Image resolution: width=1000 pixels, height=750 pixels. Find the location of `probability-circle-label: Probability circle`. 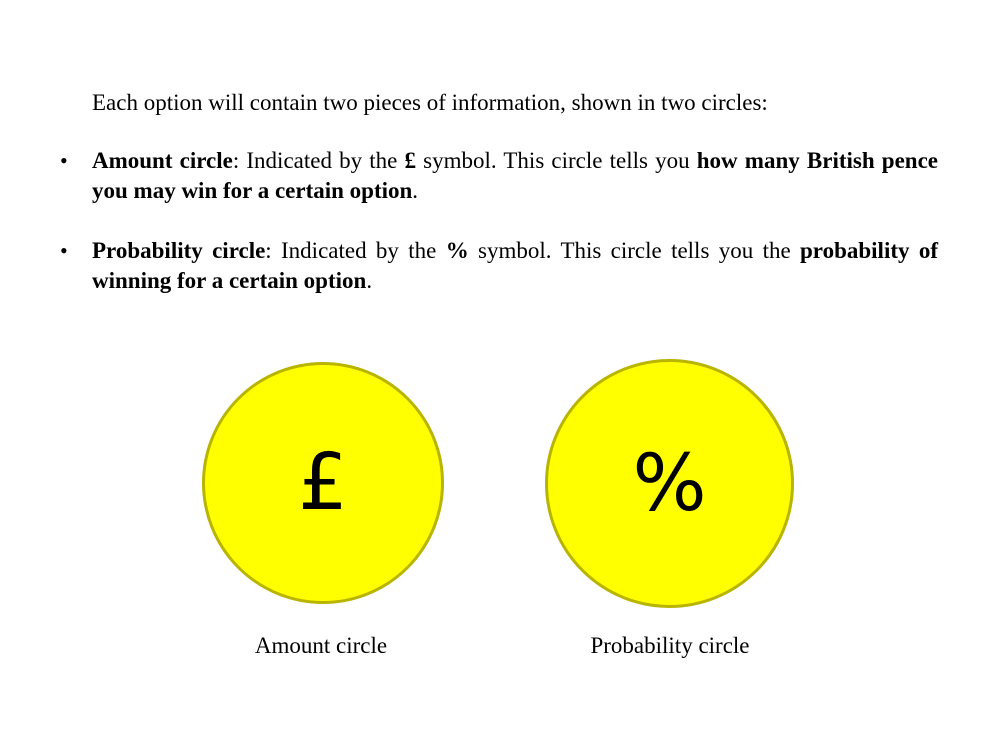

probability-circle-label: Probability circle is located at coordinates (670, 645).